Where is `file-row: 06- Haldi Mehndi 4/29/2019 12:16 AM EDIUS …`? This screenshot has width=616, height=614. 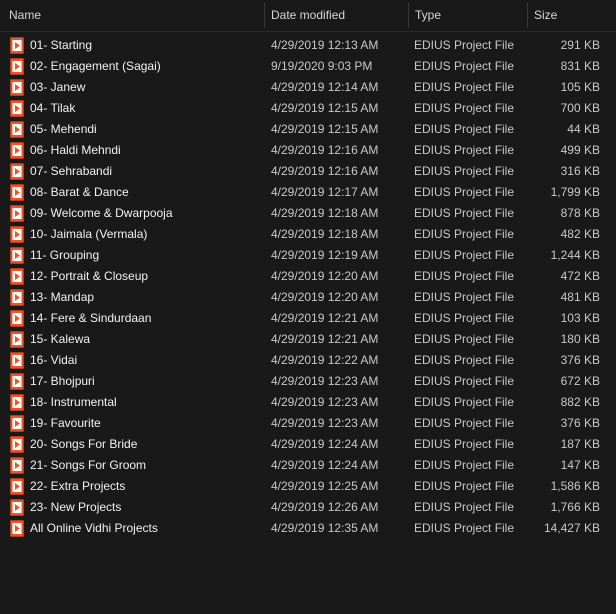
file-row: 06- Haldi Mehndi 4/29/2019 12:16 AM EDIUS … is located at coordinates (308, 150).